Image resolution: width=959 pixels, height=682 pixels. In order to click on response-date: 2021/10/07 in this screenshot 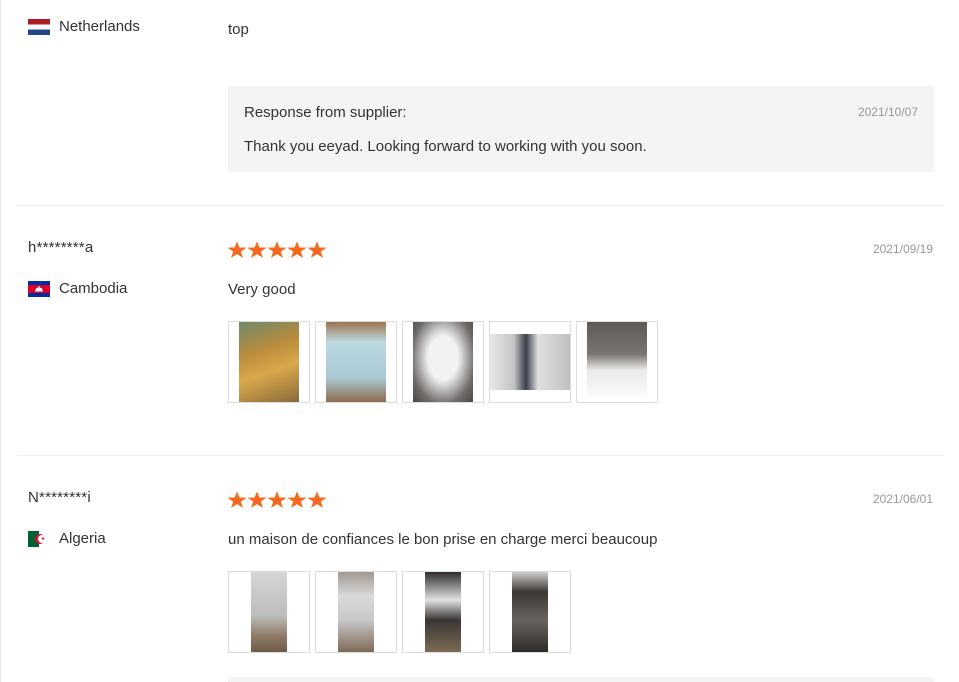, I will do `click(887, 112)`.